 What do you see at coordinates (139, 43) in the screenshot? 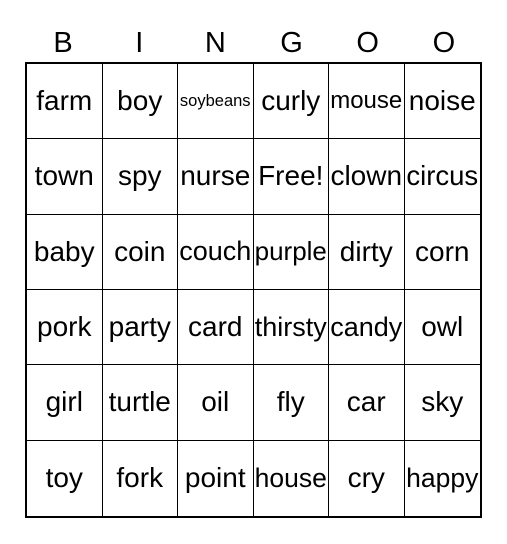
I see `header-letter: I` at bounding box center [139, 43].